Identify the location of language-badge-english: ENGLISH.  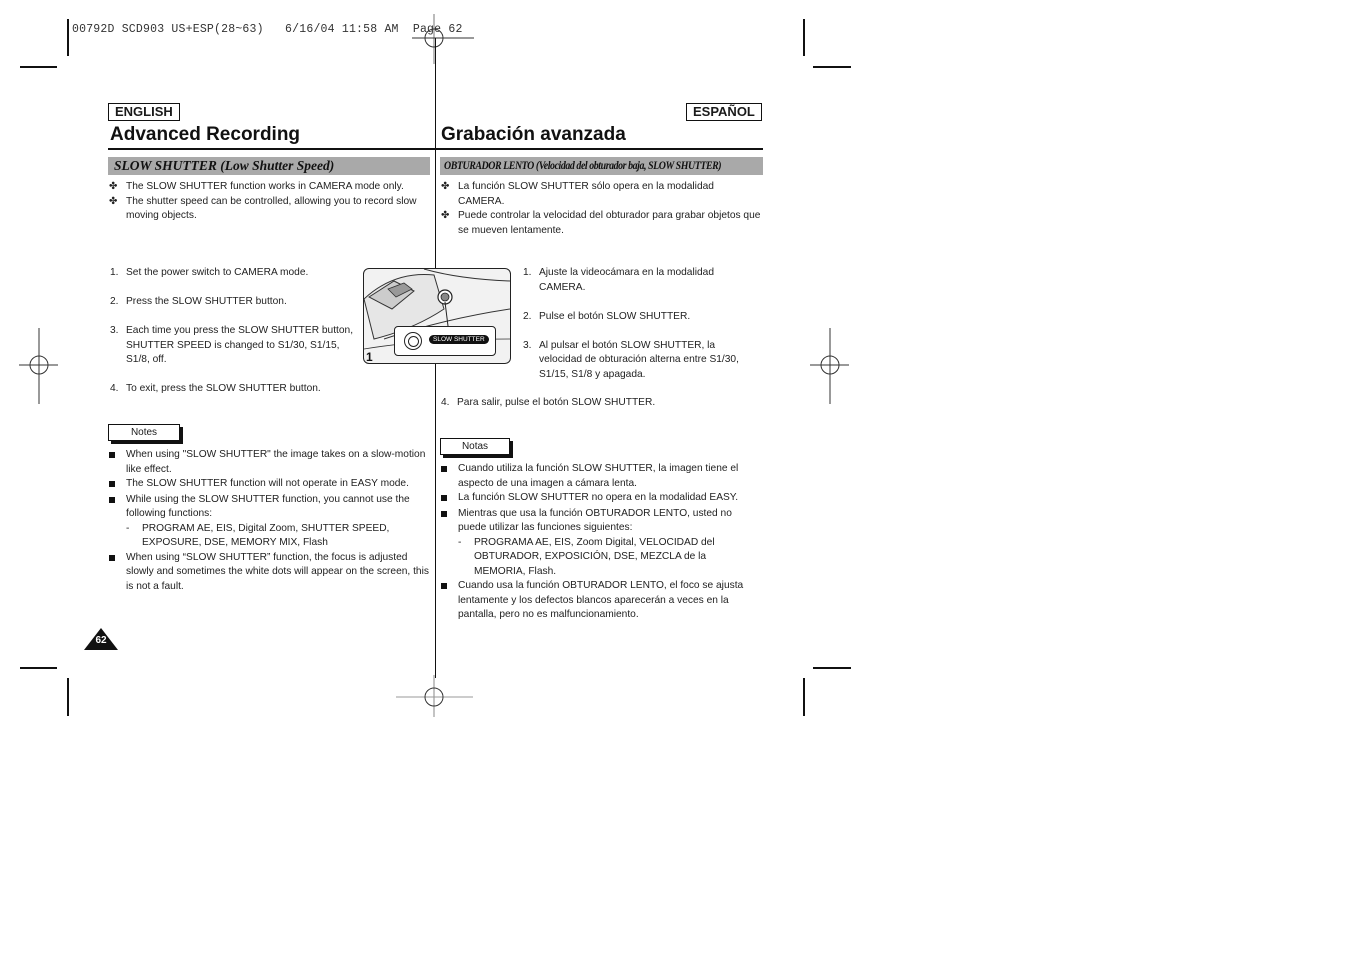
(144, 112).